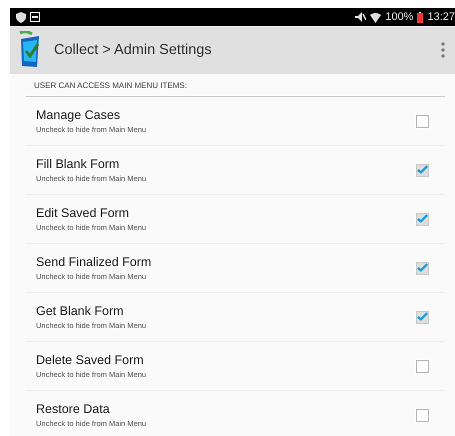 Image resolution: width=455 pixels, height=436 pixels. I want to click on preference-title: Delete Saved Form, so click(90, 360).